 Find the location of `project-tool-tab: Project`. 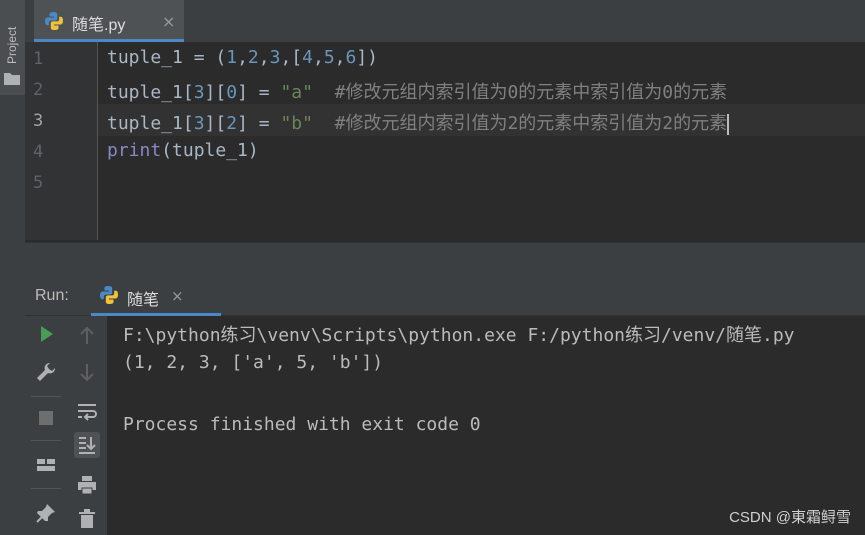

project-tool-tab: Project is located at coordinates (12, 47).